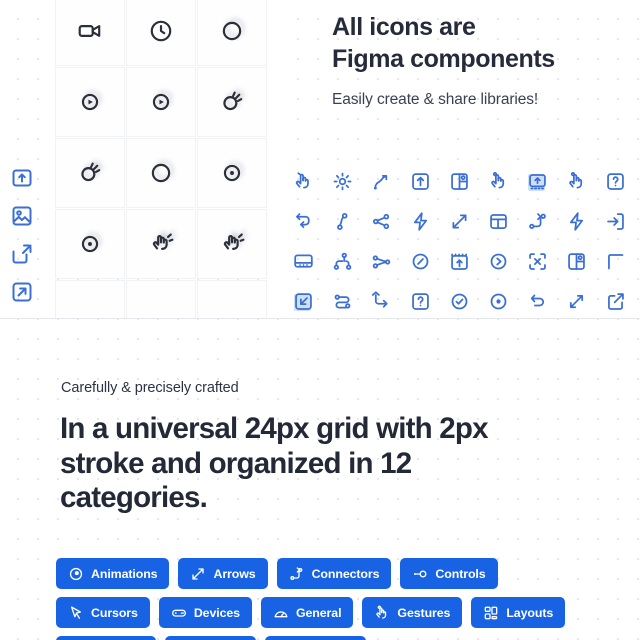  What do you see at coordinates (22, 216) in the screenshot?
I see `image-placeholder-icon` at bounding box center [22, 216].